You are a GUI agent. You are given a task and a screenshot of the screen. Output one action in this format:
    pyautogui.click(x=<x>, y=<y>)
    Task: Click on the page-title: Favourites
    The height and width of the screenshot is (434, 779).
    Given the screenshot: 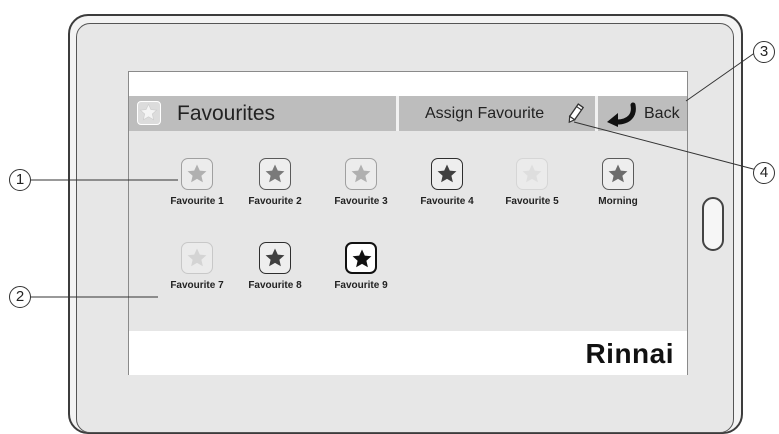 What is the action you would take?
    pyautogui.click(x=226, y=113)
    